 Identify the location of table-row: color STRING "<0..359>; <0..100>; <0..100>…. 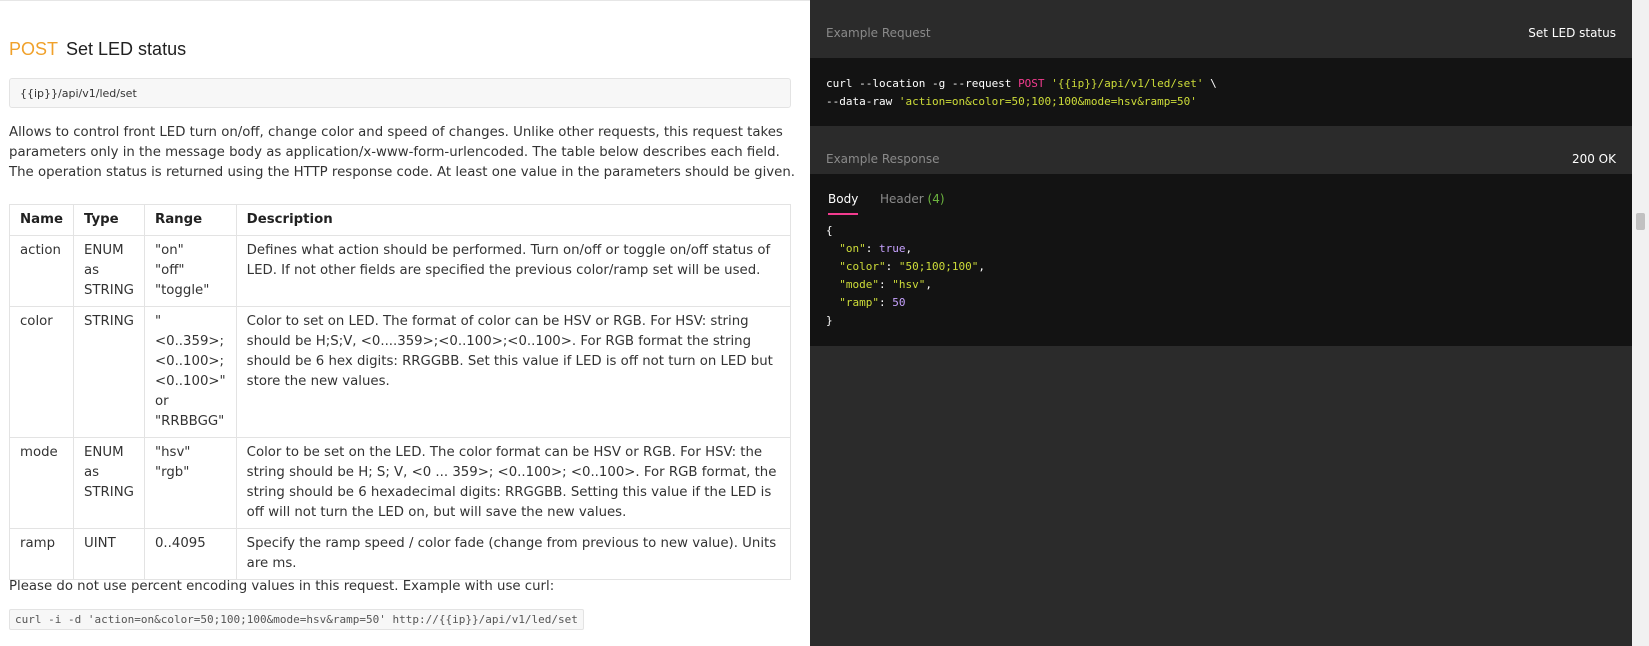
(400, 372).